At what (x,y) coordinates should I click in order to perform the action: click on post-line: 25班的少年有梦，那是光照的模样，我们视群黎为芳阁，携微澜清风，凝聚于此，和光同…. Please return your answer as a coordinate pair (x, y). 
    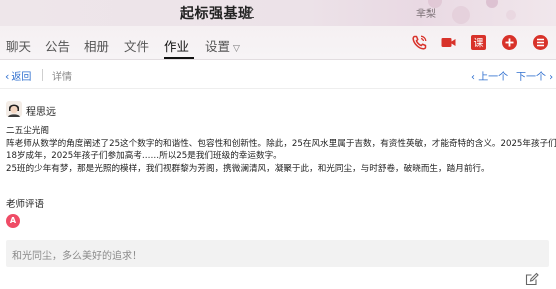
    Looking at the image, I should click on (248, 168).